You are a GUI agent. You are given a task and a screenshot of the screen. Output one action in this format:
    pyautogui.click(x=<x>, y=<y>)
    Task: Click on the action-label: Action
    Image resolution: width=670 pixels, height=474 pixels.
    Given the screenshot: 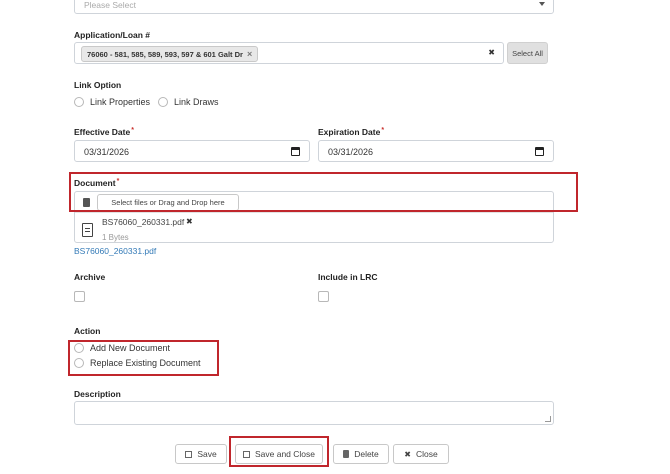 What is the action you would take?
    pyautogui.click(x=87, y=331)
    